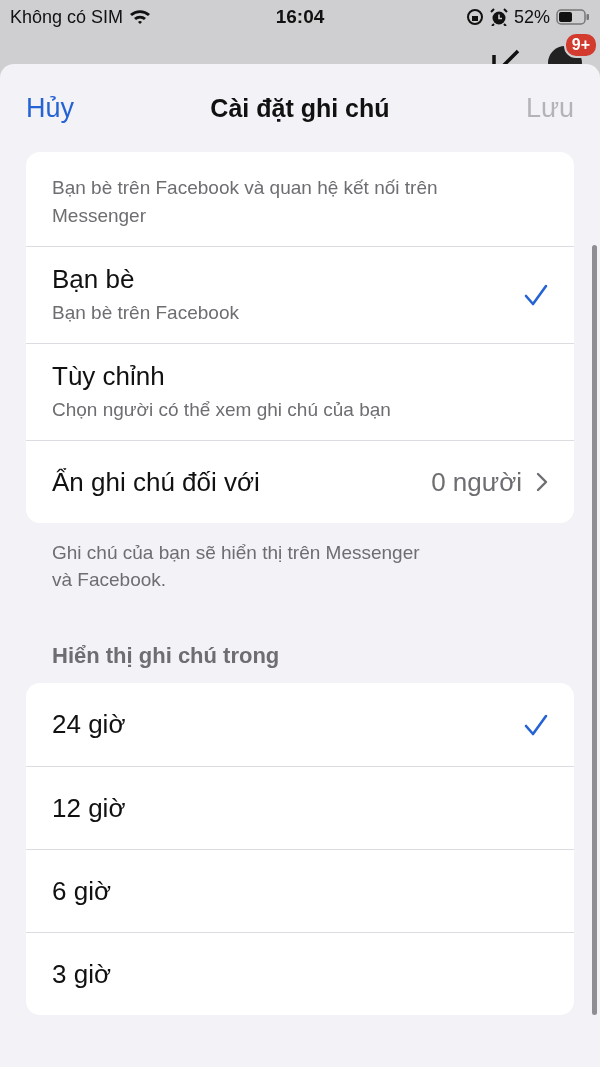 This screenshot has height=1067, width=600. Describe the element at coordinates (67, 17) in the screenshot. I see `carrier-label: Không có SIM` at that location.